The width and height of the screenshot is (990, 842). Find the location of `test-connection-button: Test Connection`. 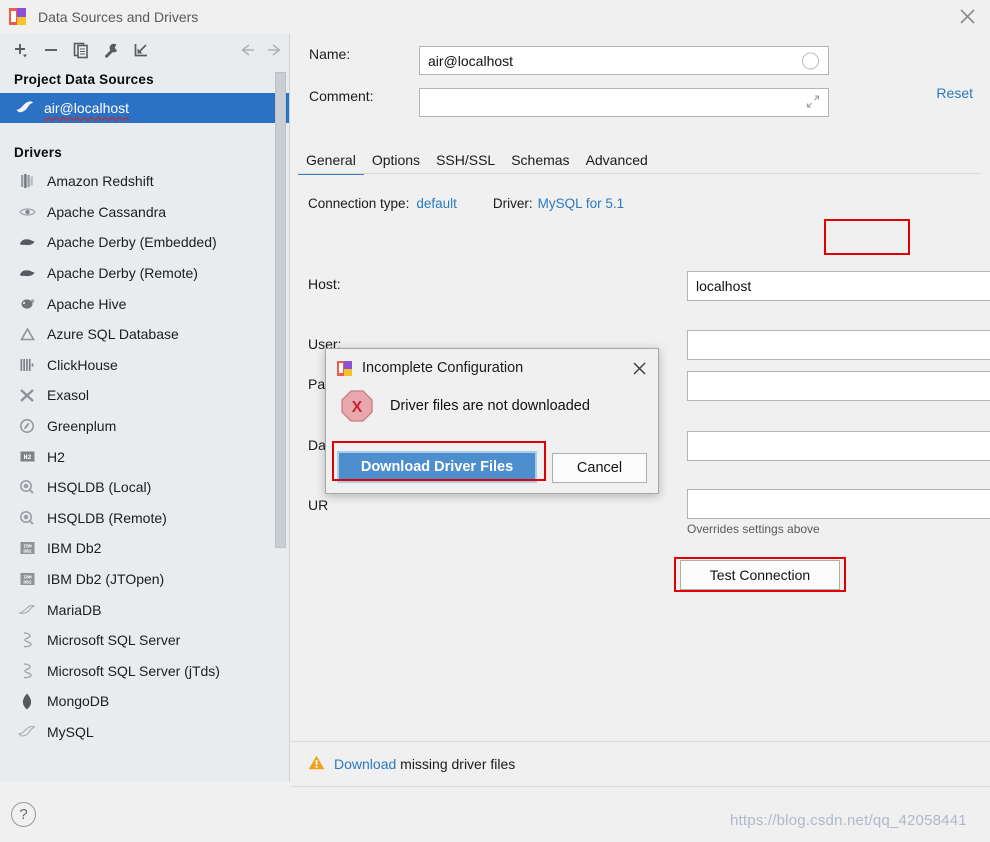

test-connection-button: Test Connection is located at coordinates (760, 575).